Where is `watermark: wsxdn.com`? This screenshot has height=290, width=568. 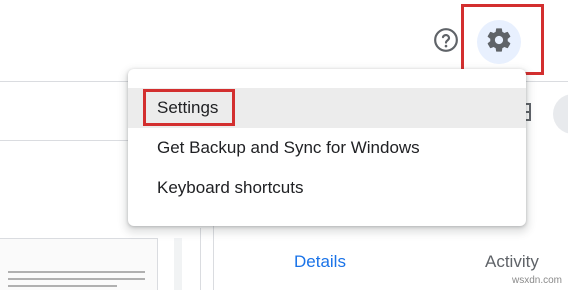 watermark: wsxdn.com is located at coordinates (536, 280).